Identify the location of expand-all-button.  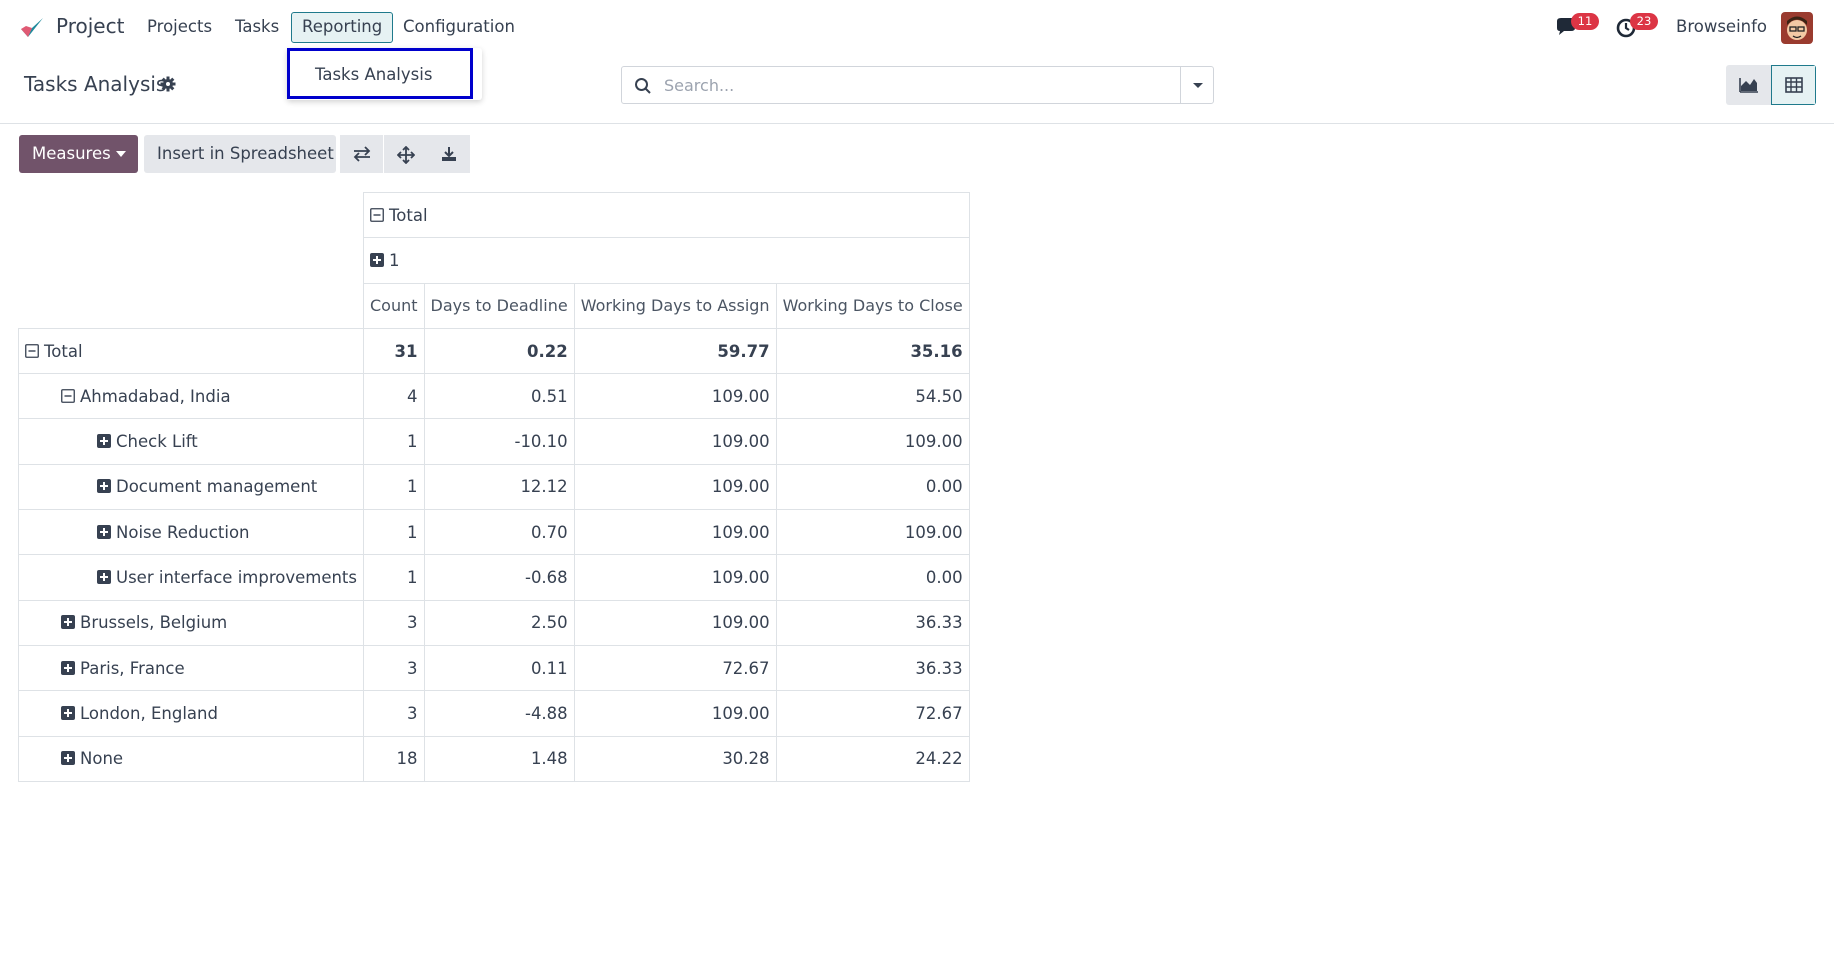
(405, 154).